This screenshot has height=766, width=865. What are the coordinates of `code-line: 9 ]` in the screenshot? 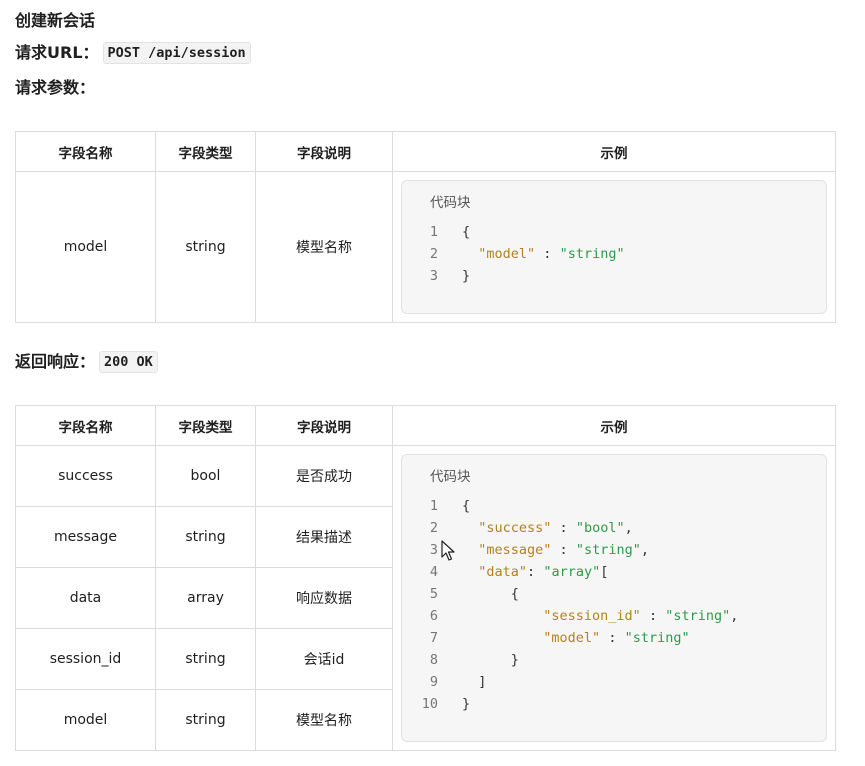 It's located at (614, 682).